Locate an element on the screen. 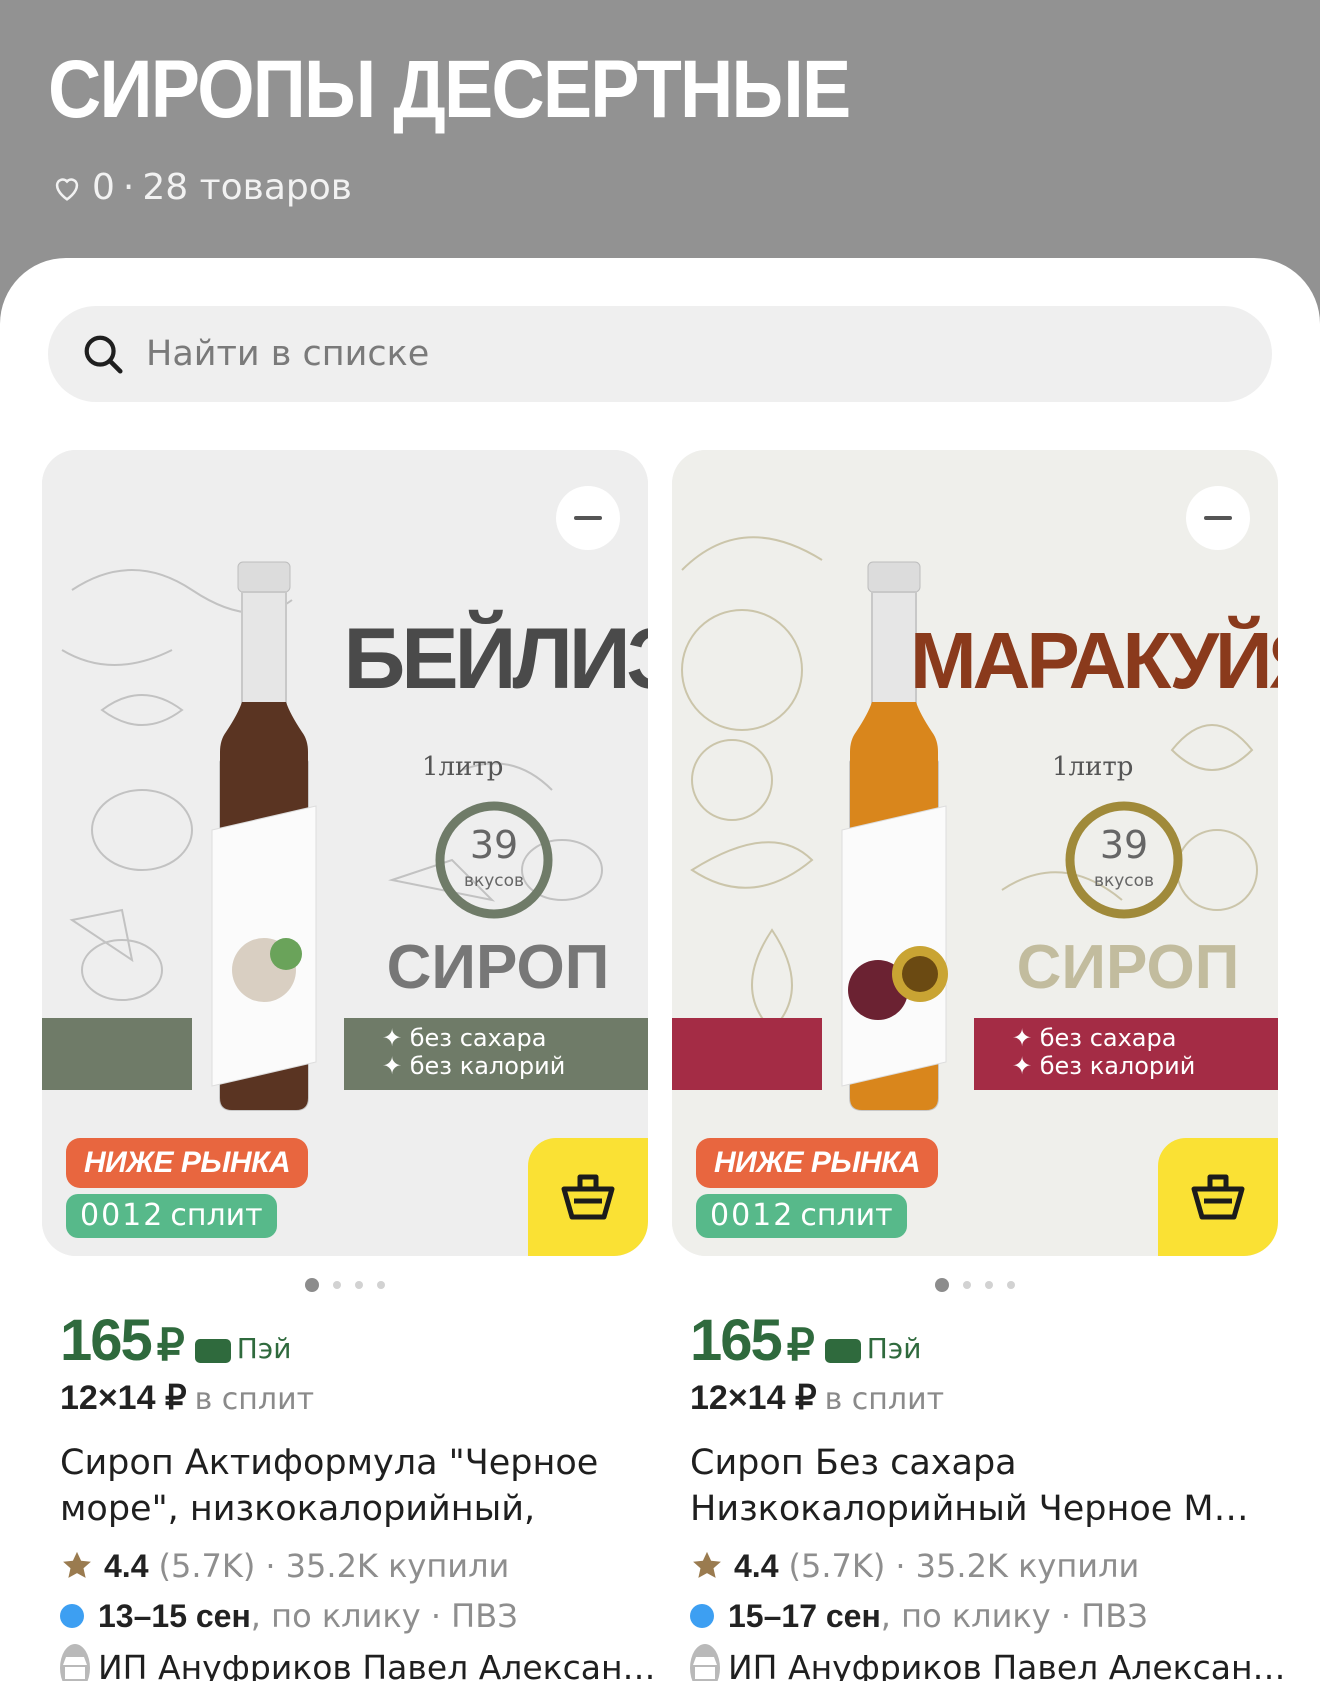 The width and height of the screenshot is (1320, 1681). shop-icon is located at coordinates (705, 1662).